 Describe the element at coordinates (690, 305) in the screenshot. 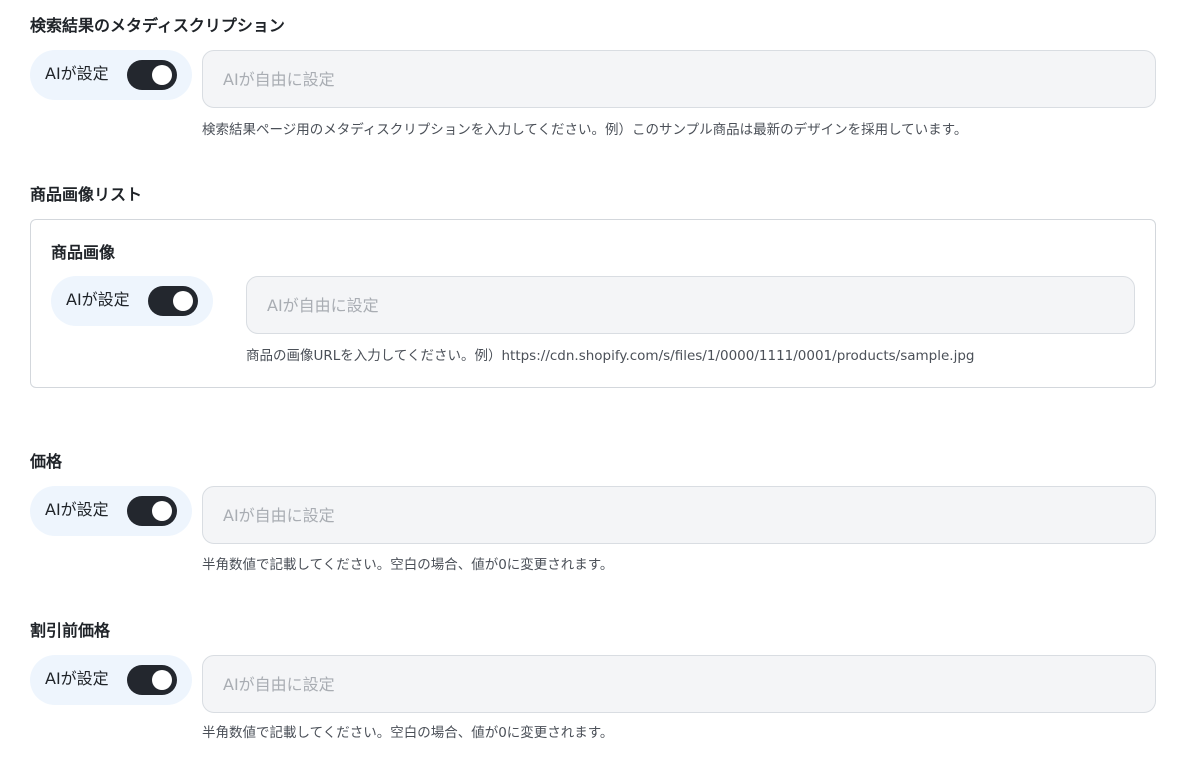

I see `product-image-input` at that location.